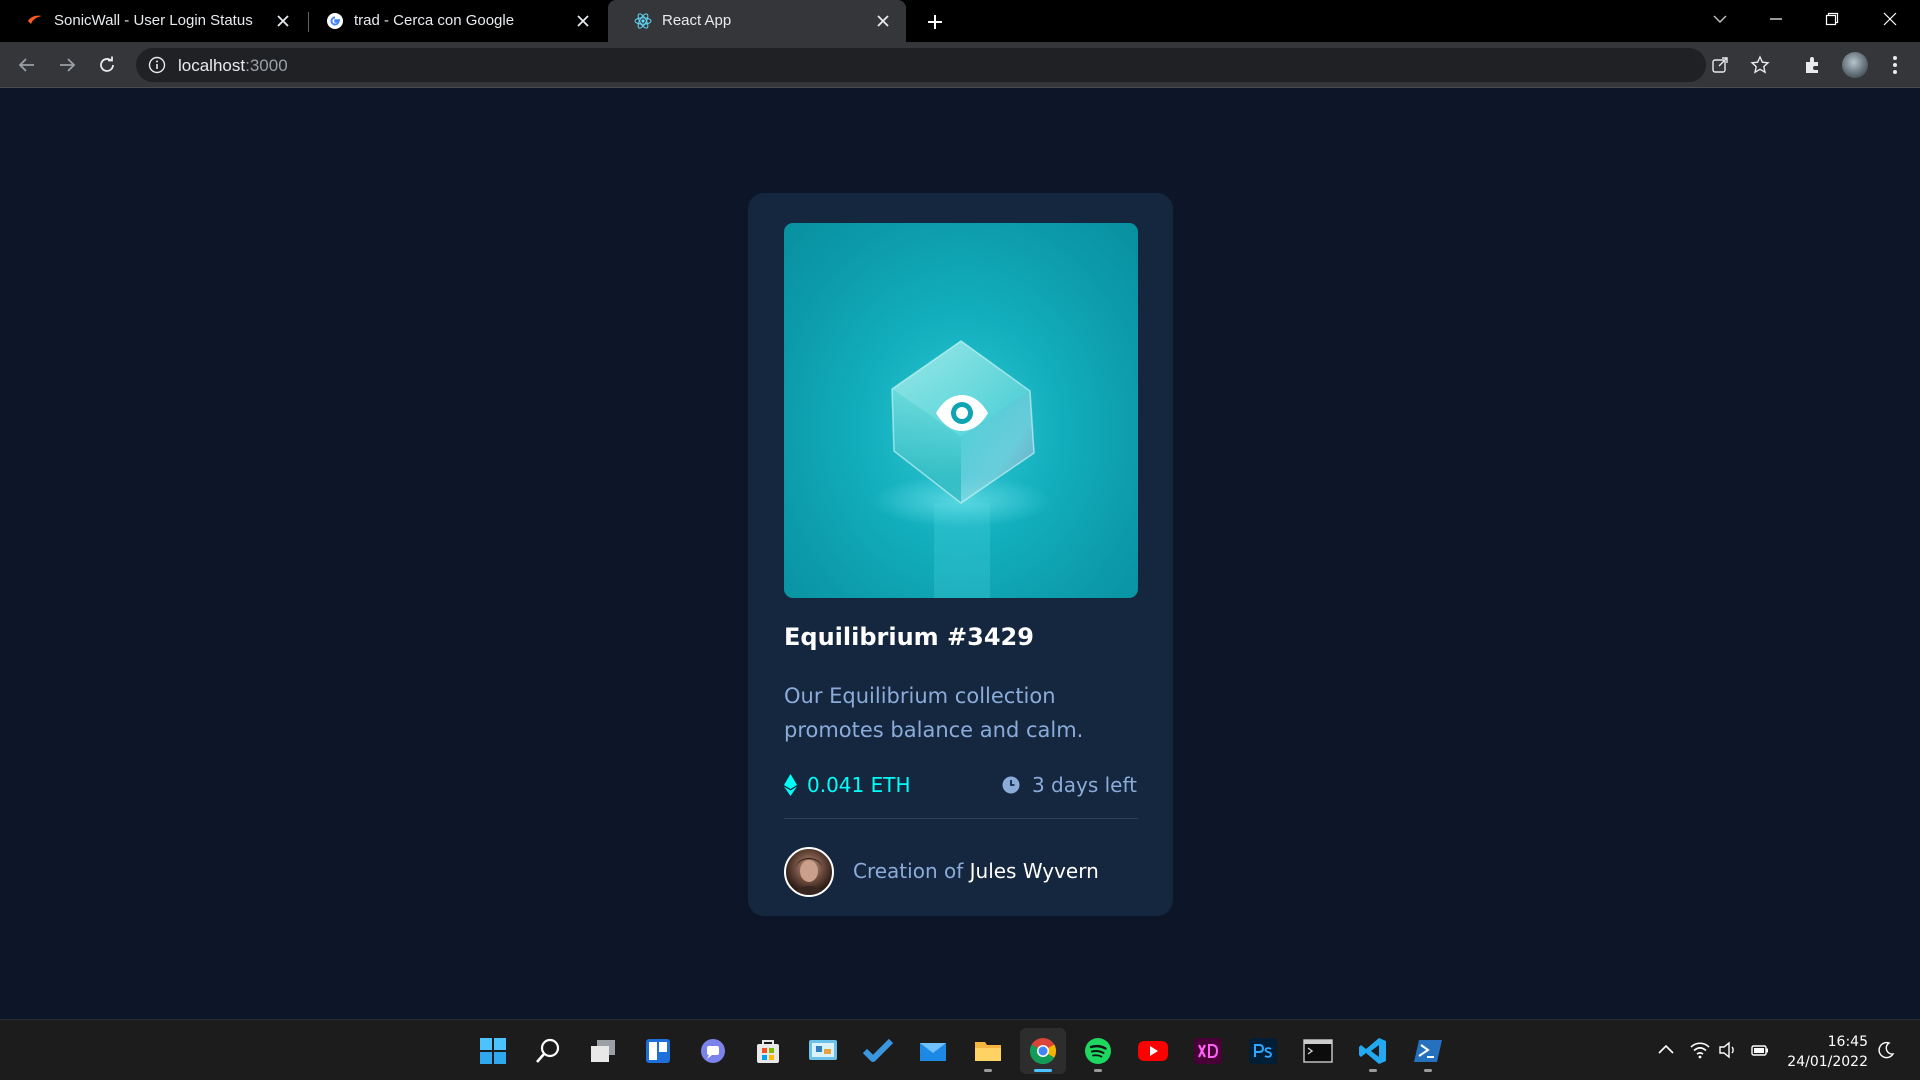 This screenshot has height=1080, width=1920. I want to click on widgets-button, so click(658, 1051).